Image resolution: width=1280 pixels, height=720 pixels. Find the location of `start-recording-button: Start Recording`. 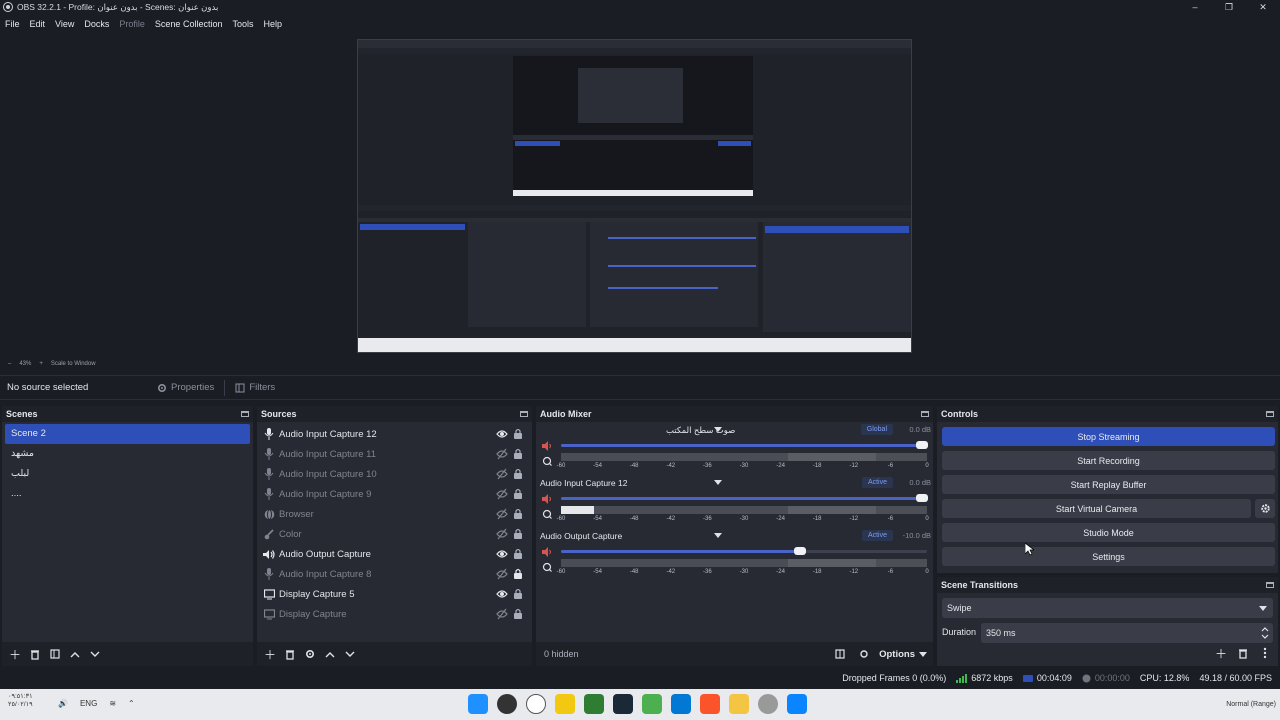

start-recording-button: Start Recording is located at coordinates (1108, 460).